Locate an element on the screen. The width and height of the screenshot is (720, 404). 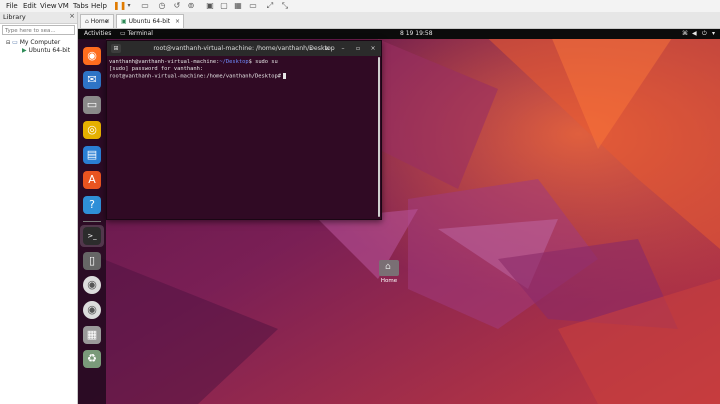
folder-icon: ⌂ is located at coordinates (389, 268).